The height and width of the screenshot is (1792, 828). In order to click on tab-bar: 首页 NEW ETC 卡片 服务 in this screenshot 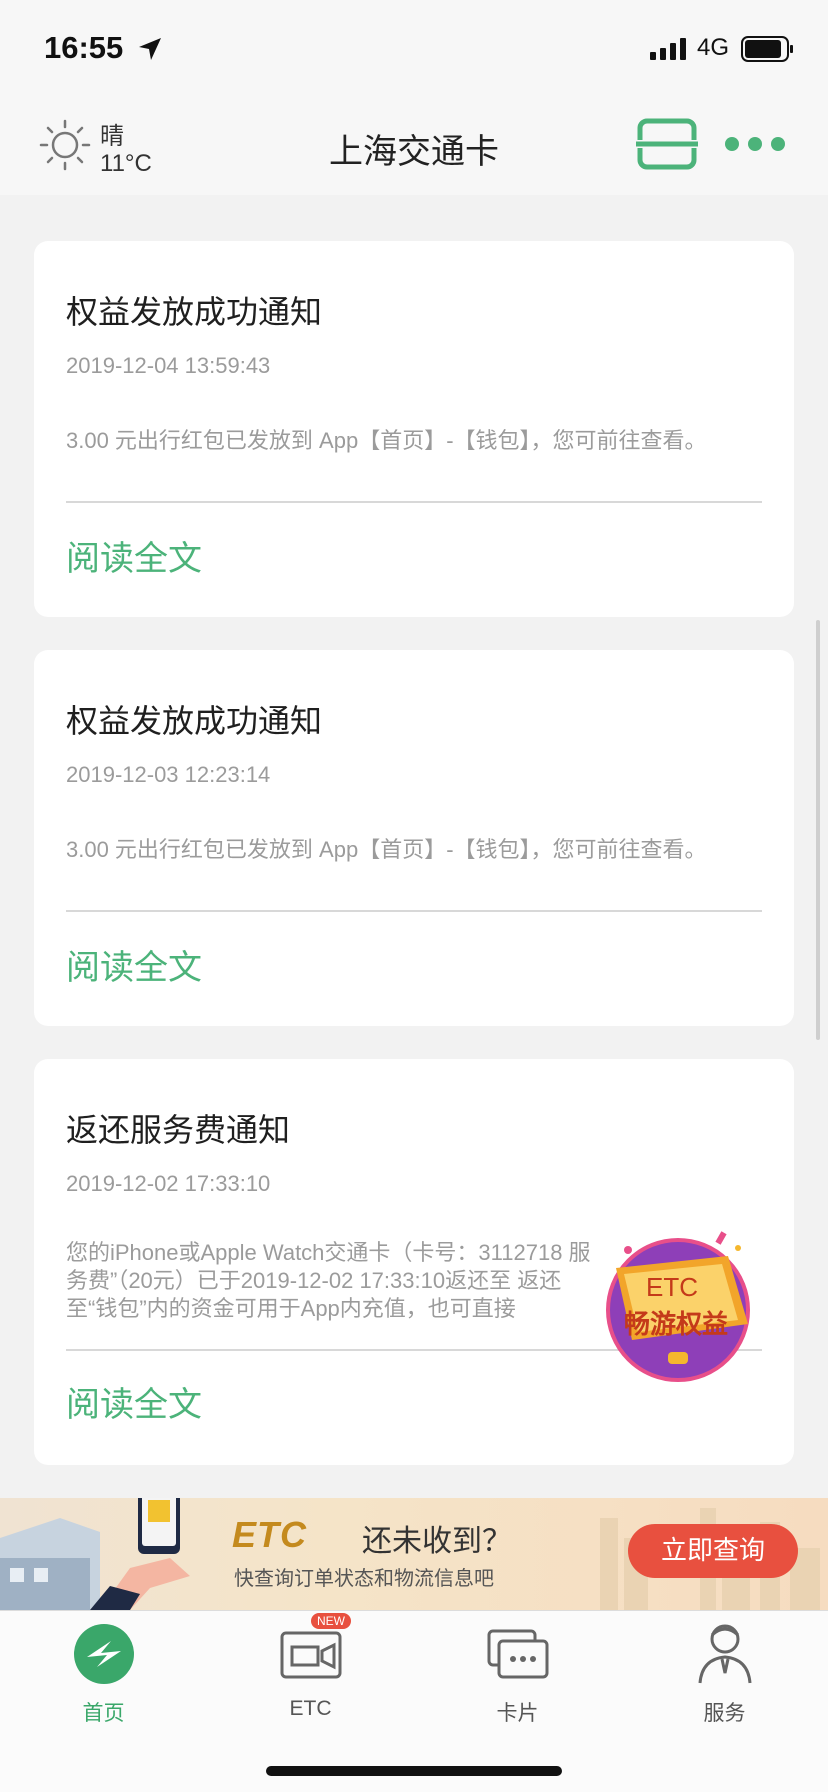, I will do `click(414, 1701)`.